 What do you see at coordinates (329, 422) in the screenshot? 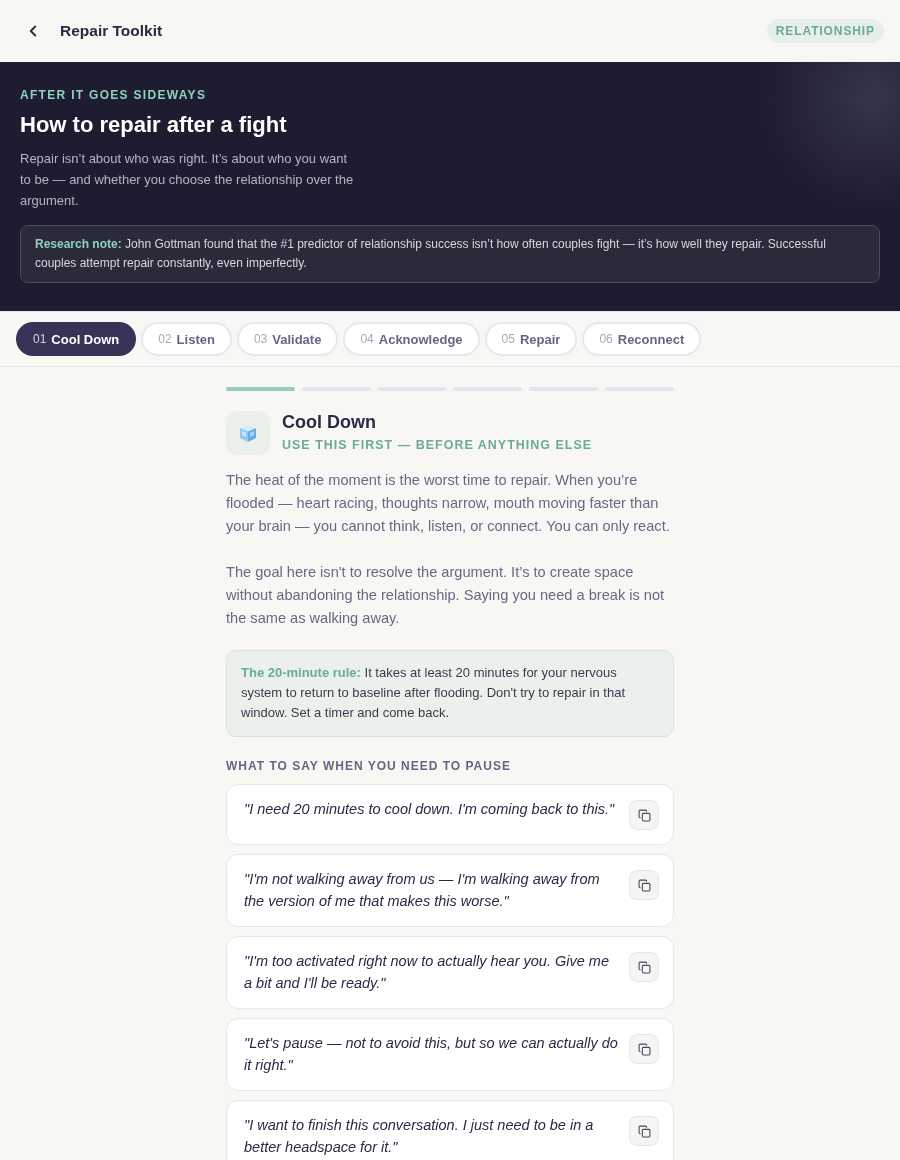
I see `step-title: Cool Down` at bounding box center [329, 422].